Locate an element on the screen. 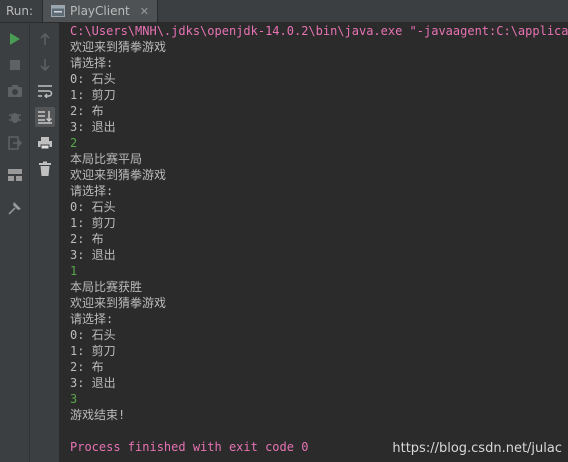 Image resolution: width=568 pixels, height=462 pixels. up-arrow-icon is located at coordinates (45, 39).